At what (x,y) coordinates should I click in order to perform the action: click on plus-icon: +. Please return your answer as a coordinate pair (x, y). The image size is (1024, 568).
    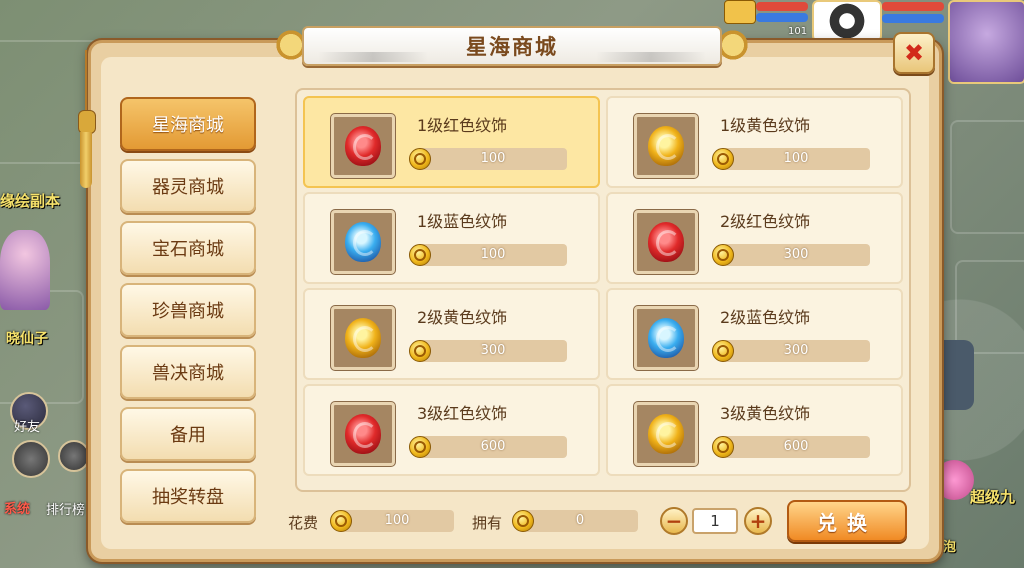
    Looking at the image, I should click on (758, 521).